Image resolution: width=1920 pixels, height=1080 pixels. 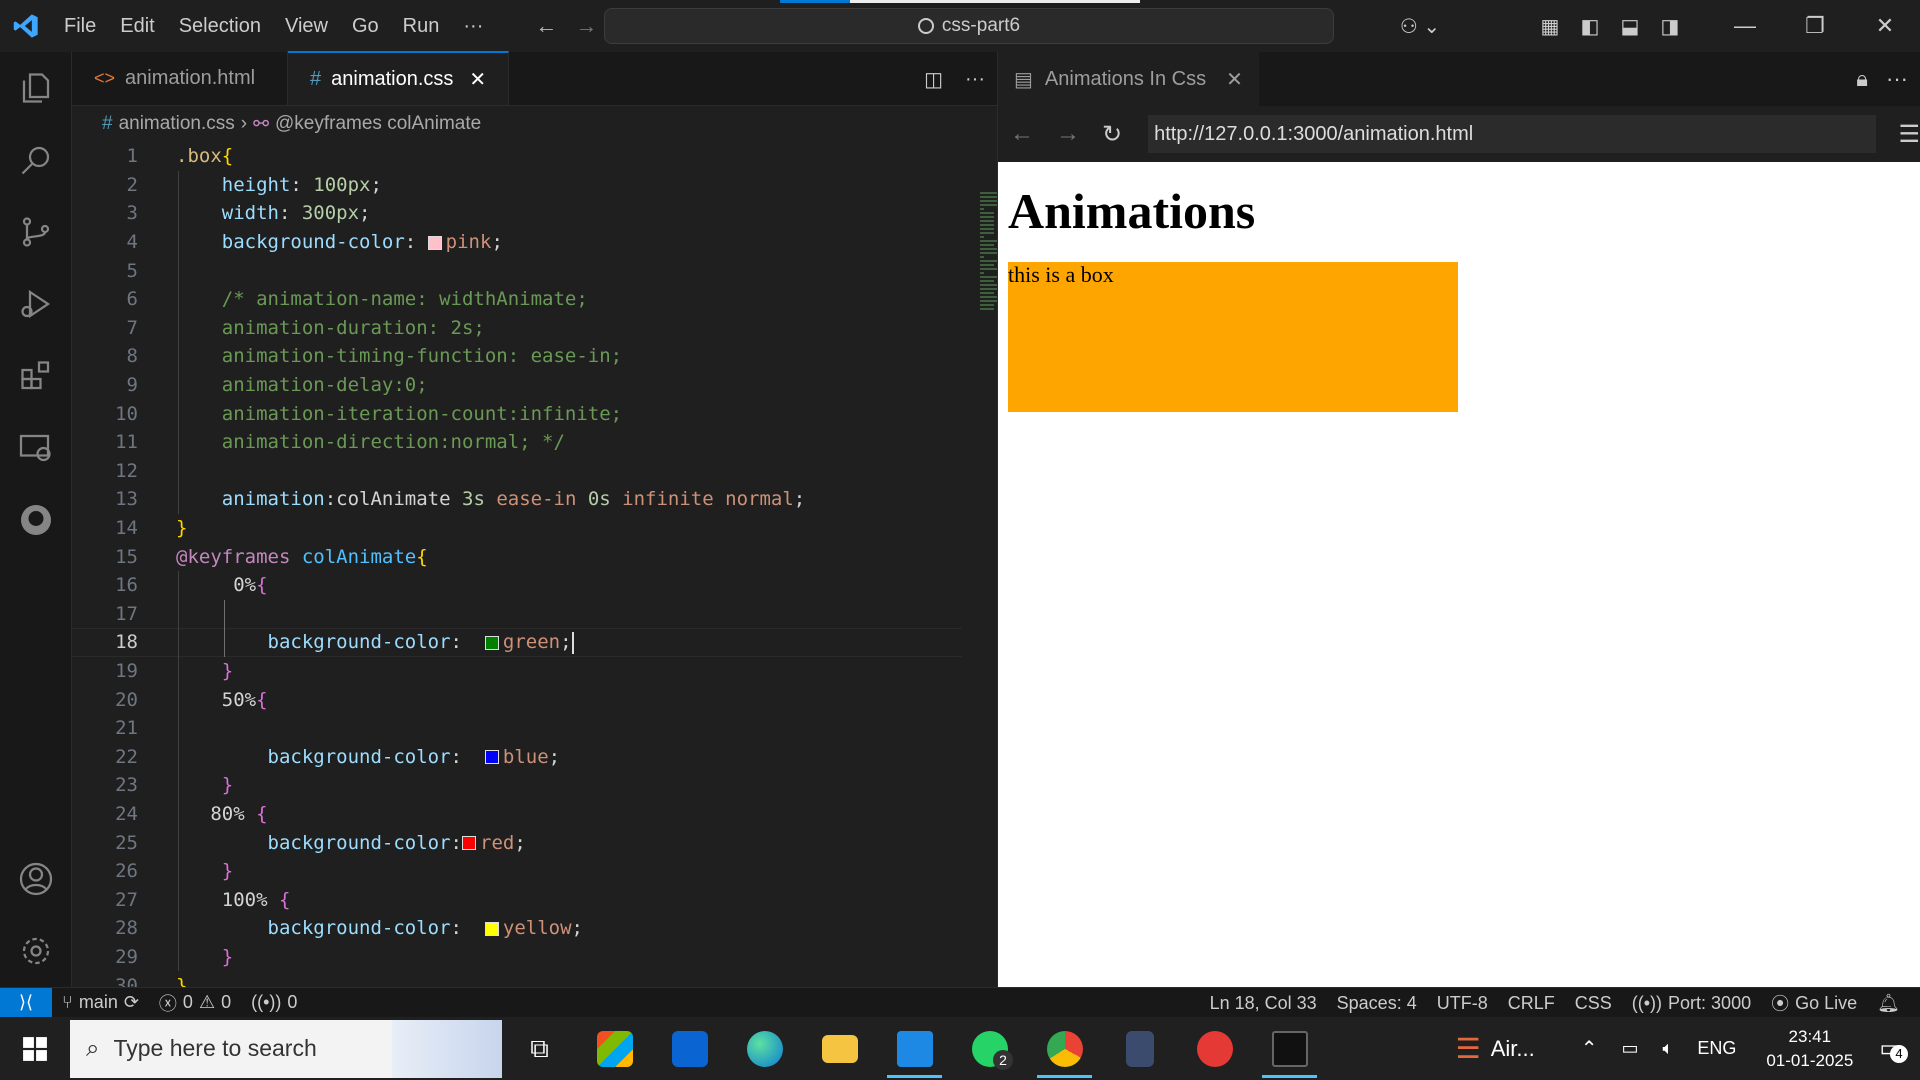 What do you see at coordinates (517, 299) in the screenshot?
I see `code-line: 6 /* animation-name: widthAnimate;` at bounding box center [517, 299].